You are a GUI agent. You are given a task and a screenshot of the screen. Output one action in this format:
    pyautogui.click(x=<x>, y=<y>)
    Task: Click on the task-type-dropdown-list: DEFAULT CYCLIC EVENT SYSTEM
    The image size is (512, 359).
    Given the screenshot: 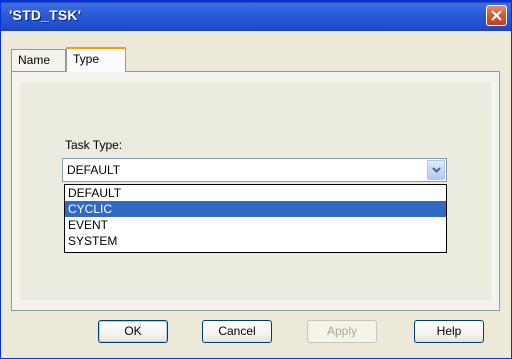 What is the action you would take?
    pyautogui.click(x=255, y=218)
    